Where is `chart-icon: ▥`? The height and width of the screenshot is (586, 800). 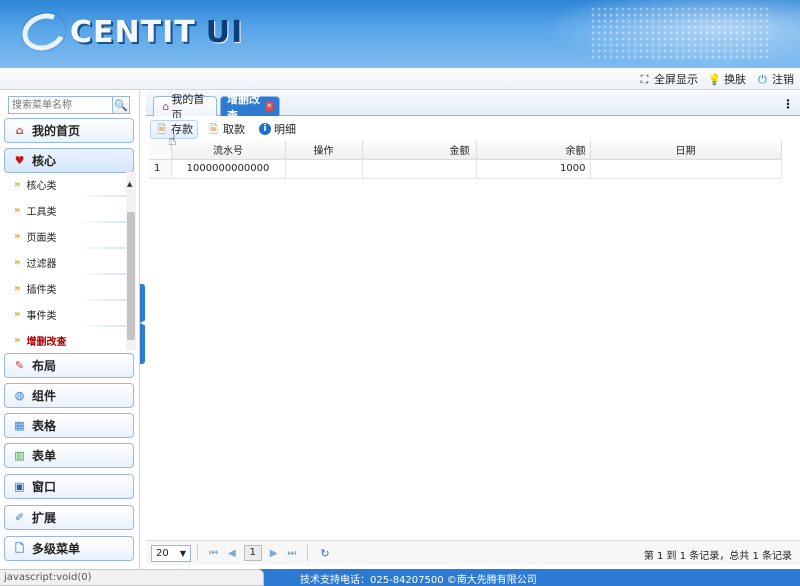
chart-icon: ▥ is located at coordinates (19, 455).